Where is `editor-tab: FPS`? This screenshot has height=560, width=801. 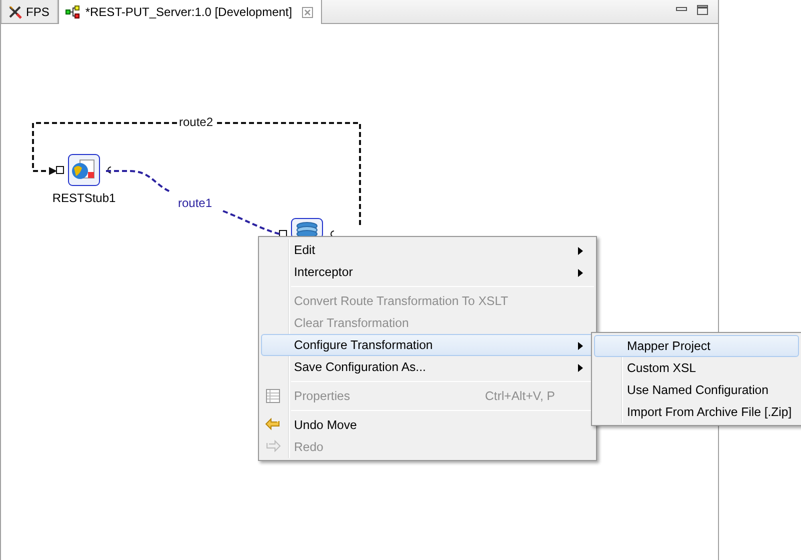 editor-tab: FPS is located at coordinates (29, 11).